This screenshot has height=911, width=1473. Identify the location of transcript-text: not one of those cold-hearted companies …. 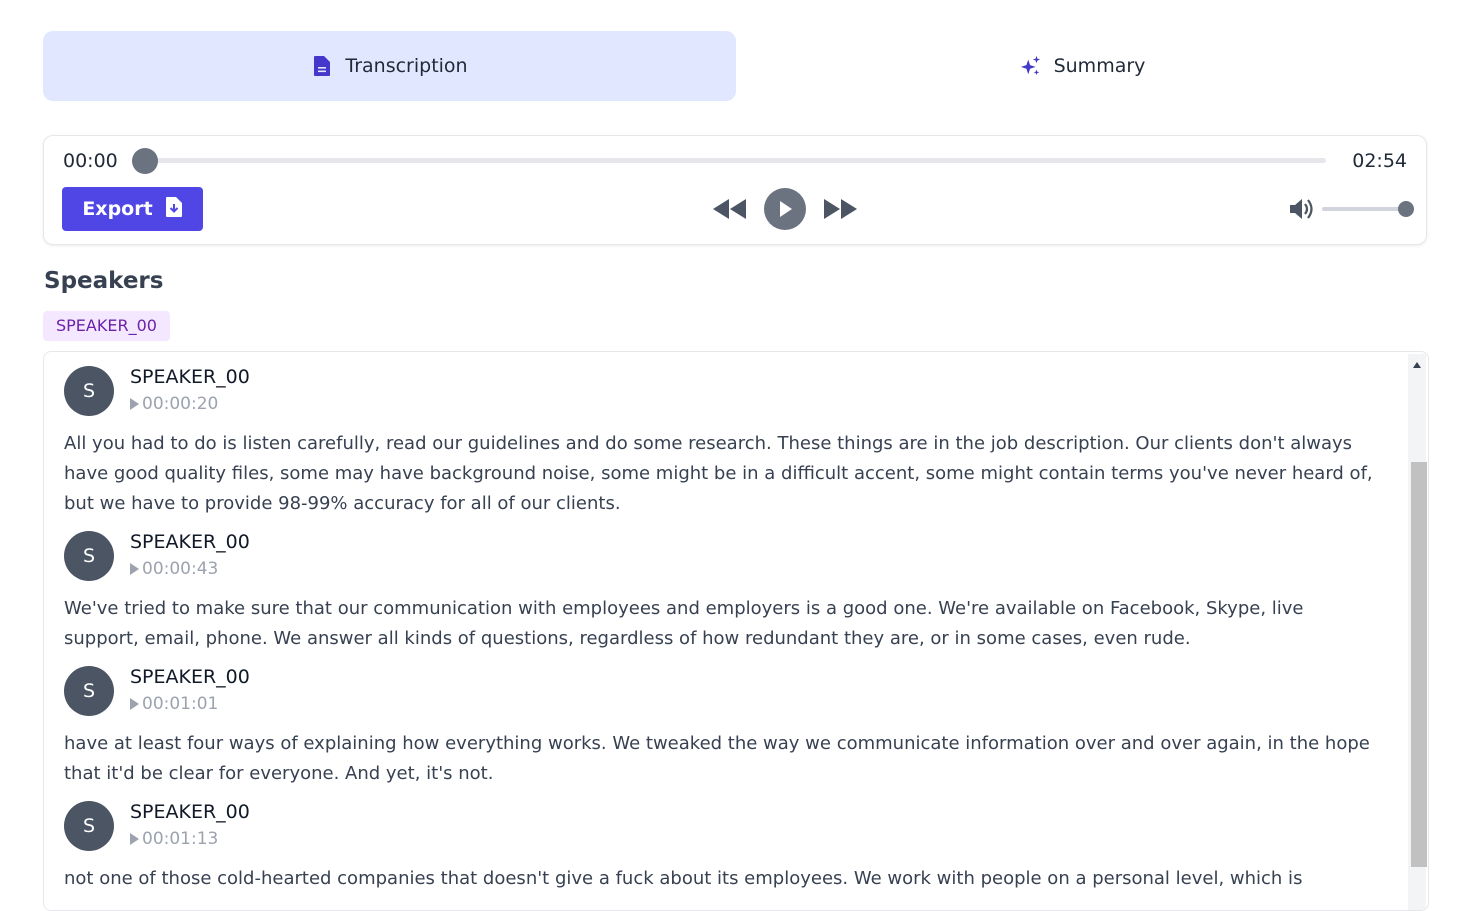
(683, 878).